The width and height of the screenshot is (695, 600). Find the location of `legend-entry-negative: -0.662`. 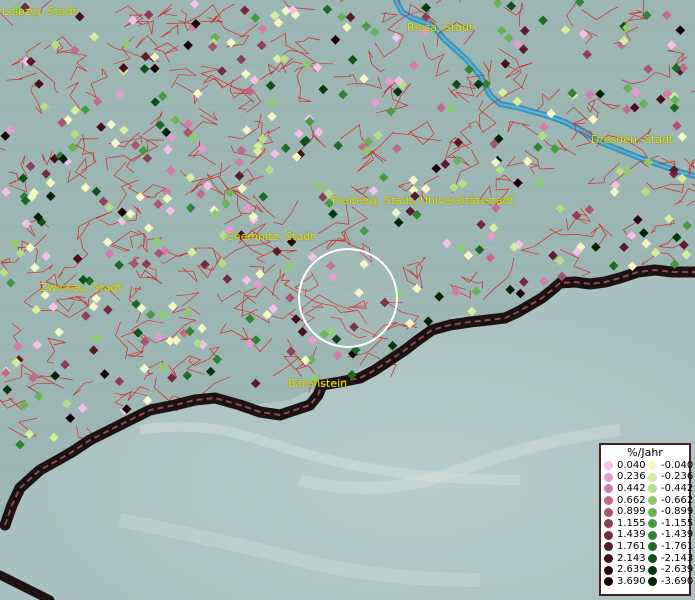

legend-entry-negative: -0.662 is located at coordinates (669, 500).